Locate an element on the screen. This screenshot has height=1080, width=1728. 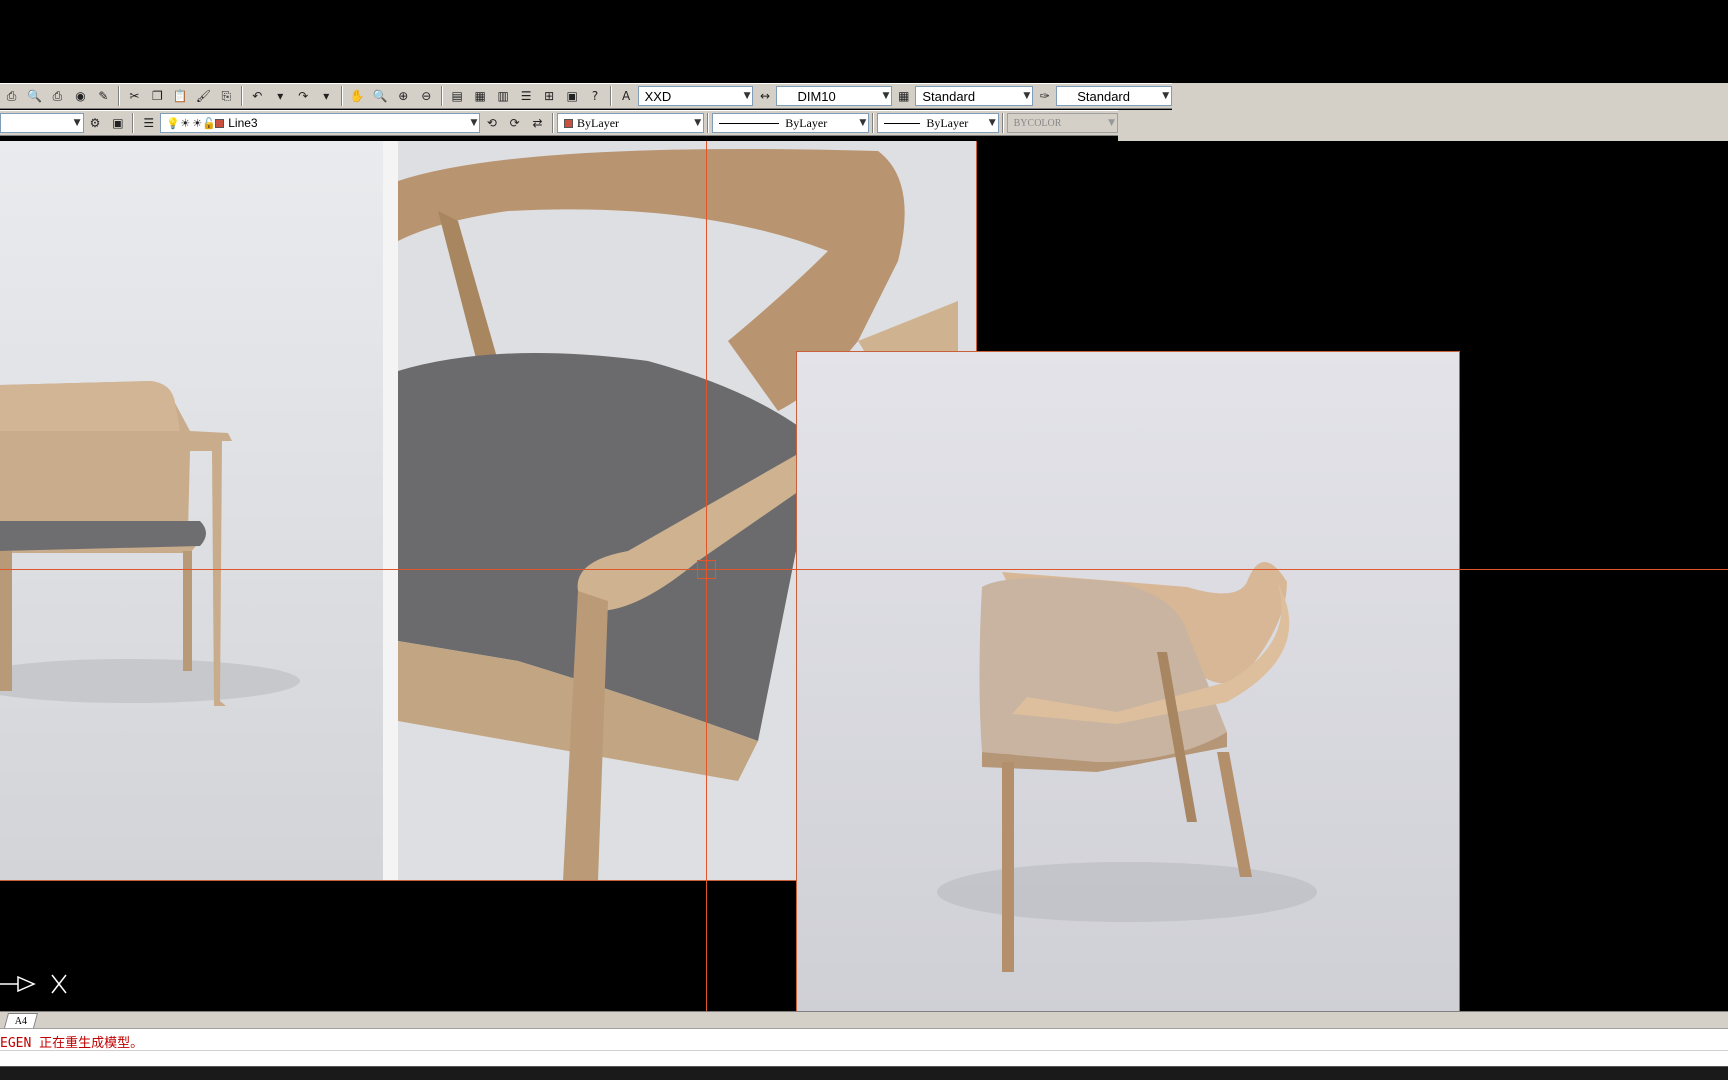
help-icon: ? is located at coordinates (595, 96).